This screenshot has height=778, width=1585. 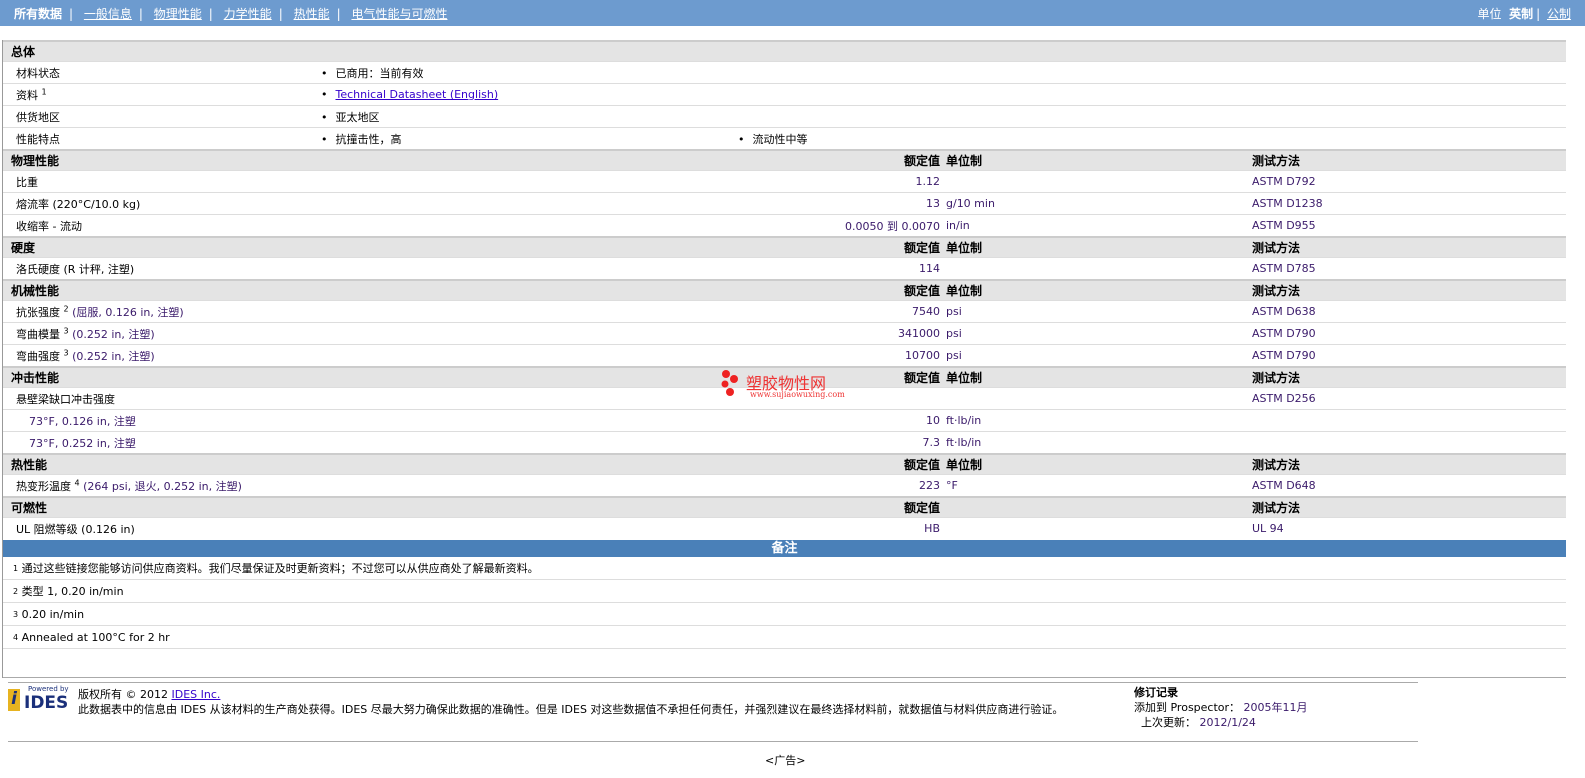 What do you see at coordinates (123, 694) in the screenshot?
I see `copyright: 版权所有 © 2012` at bounding box center [123, 694].